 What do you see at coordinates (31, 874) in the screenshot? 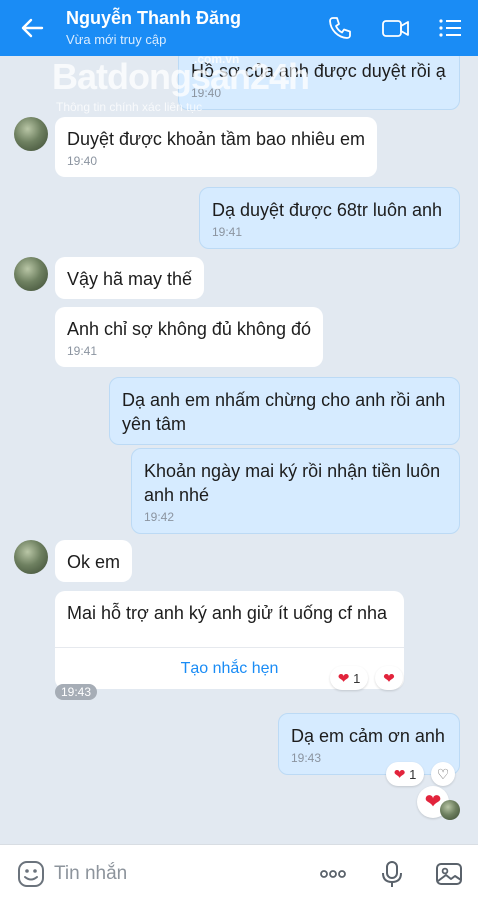
I see `sticker-icon` at bounding box center [31, 874].